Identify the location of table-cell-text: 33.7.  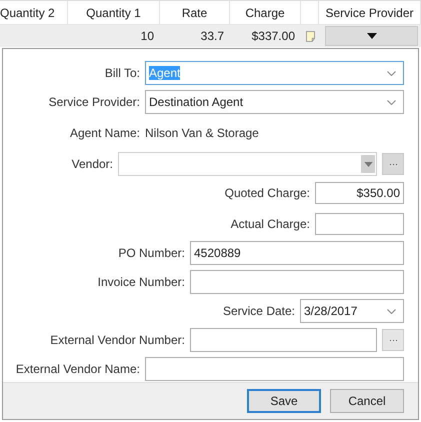
(212, 36).